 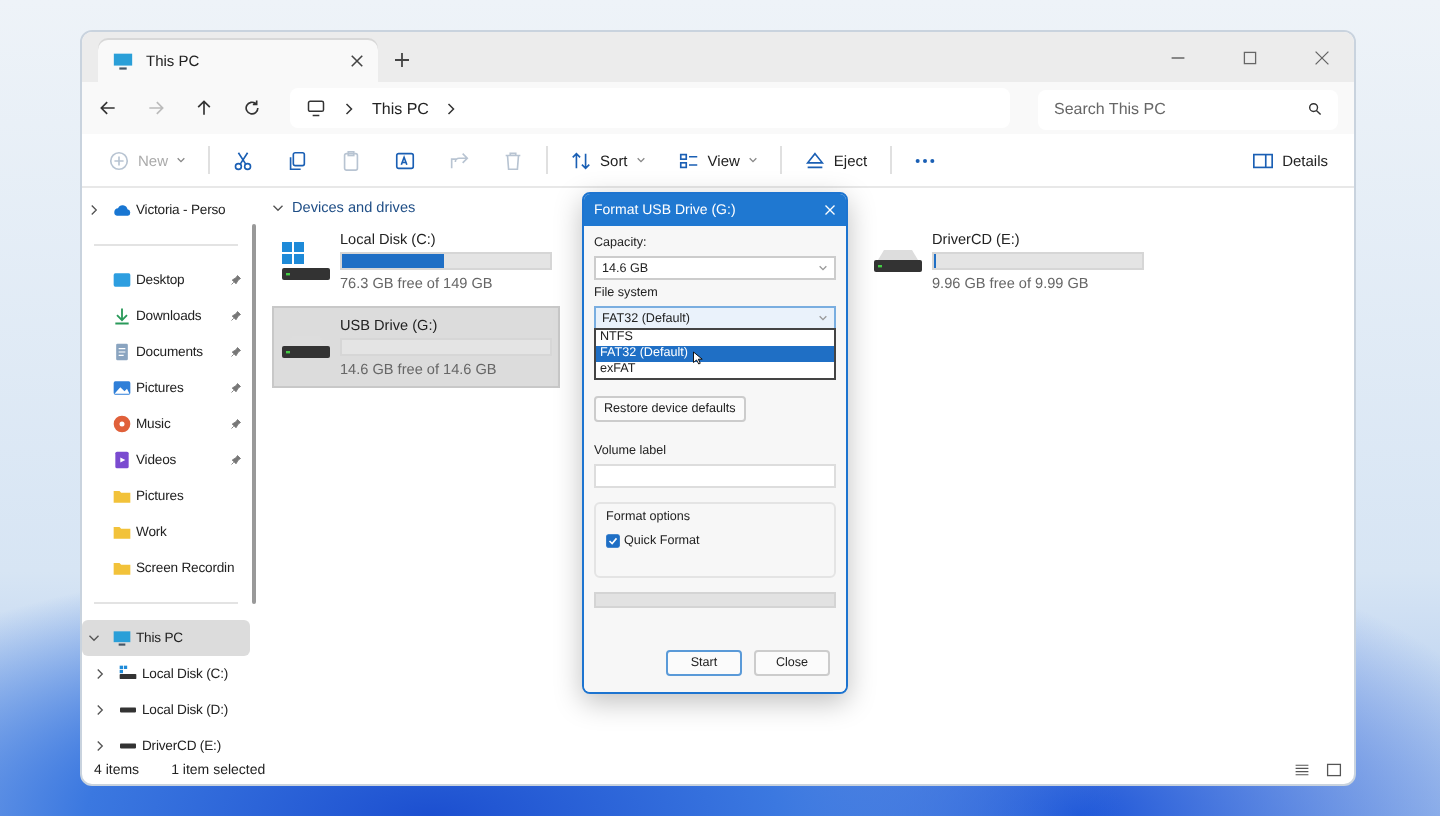 What do you see at coordinates (297, 160) in the screenshot?
I see `copy-icon` at bounding box center [297, 160].